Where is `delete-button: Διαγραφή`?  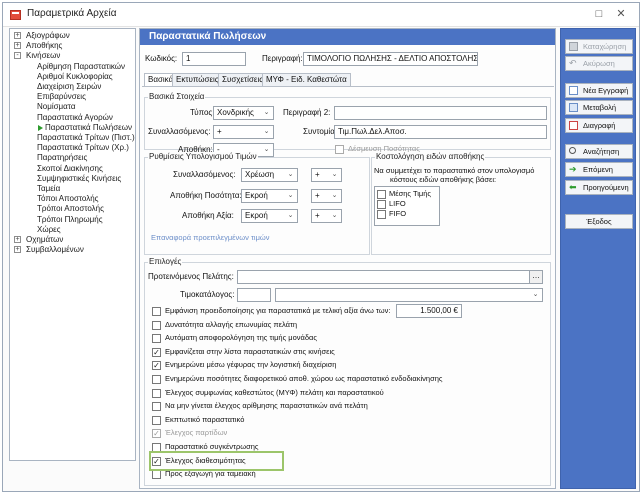 delete-button: Διαγραφή is located at coordinates (599, 125).